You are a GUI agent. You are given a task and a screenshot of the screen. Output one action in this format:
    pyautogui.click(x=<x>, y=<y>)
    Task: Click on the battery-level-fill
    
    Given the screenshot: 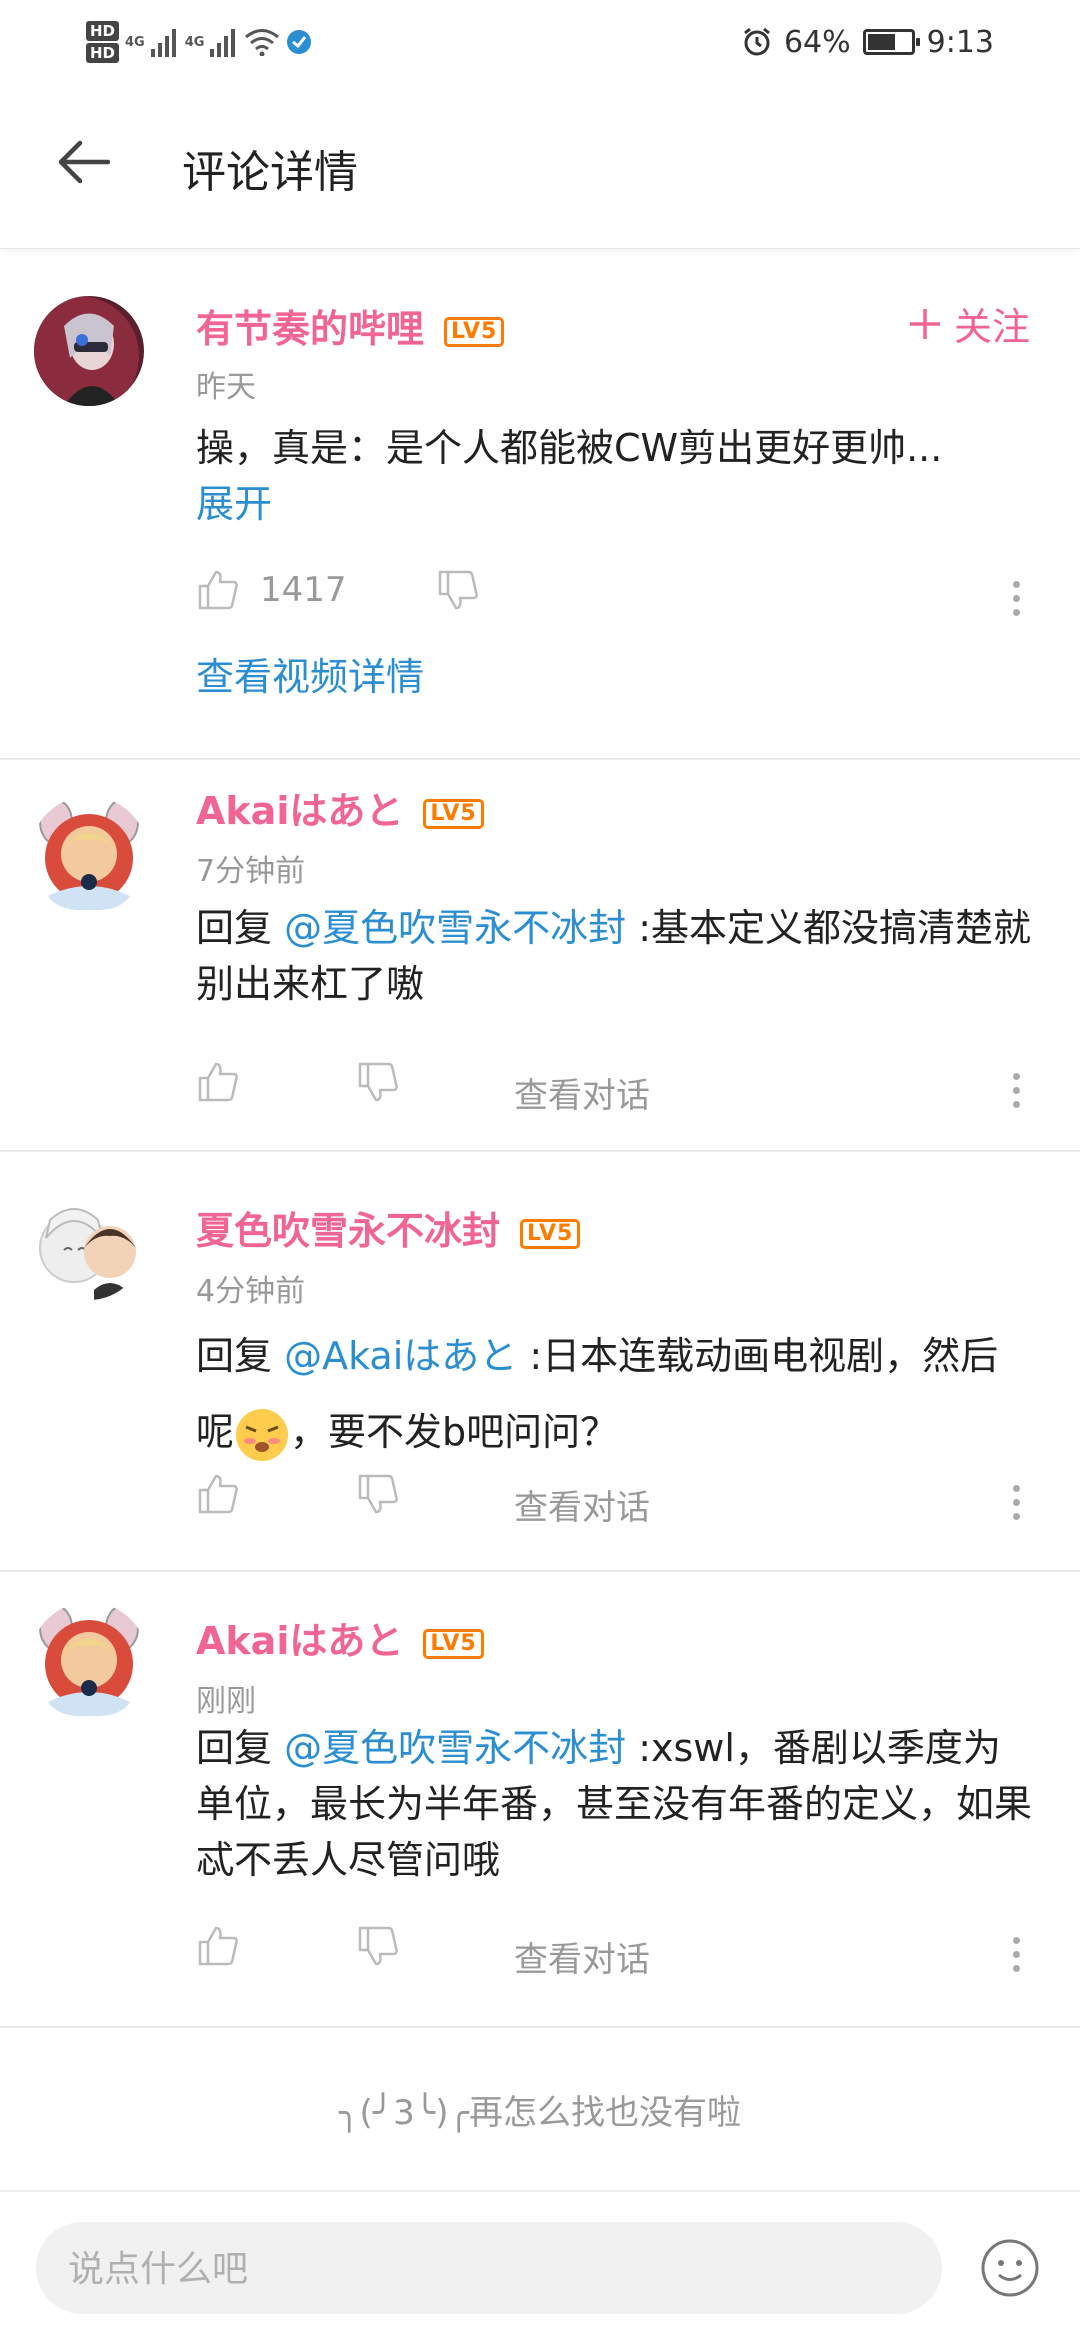 What is the action you would take?
    pyautogui.click(x=881, y=42)
    